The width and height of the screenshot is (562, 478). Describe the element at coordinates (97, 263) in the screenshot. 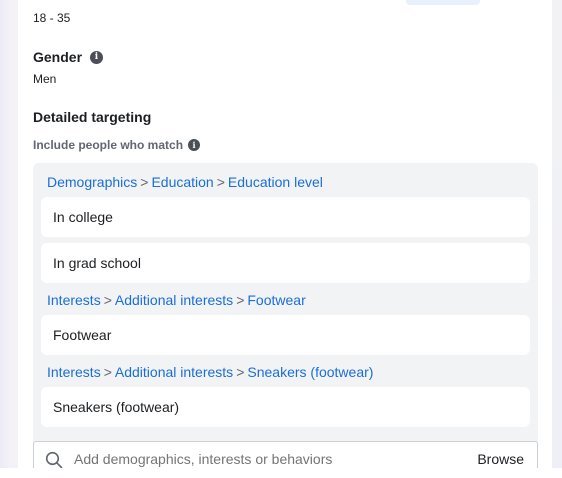

I see `targeting-item-label: In grad school` at that location.